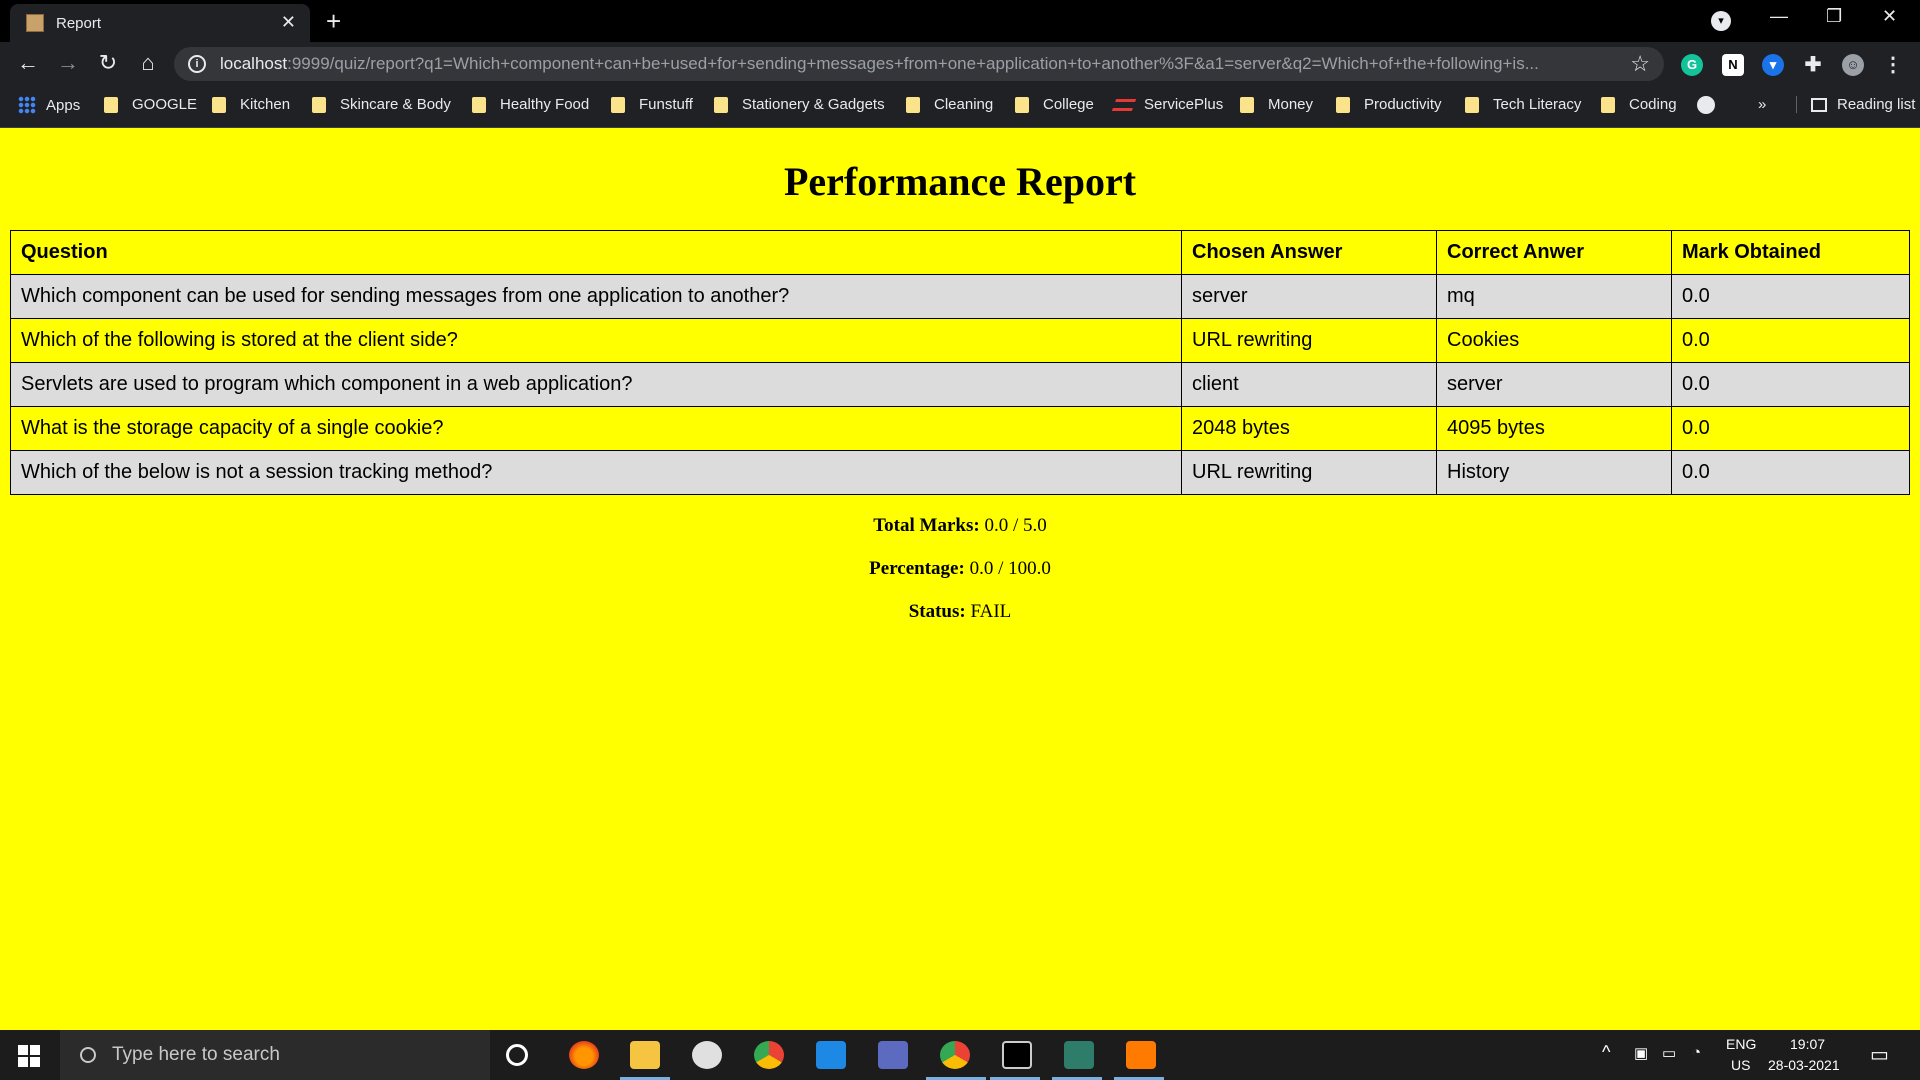 The height and width of the screenshot is (1080, 1920). I want to click on bookmark-college: College, so click(1054, 104).